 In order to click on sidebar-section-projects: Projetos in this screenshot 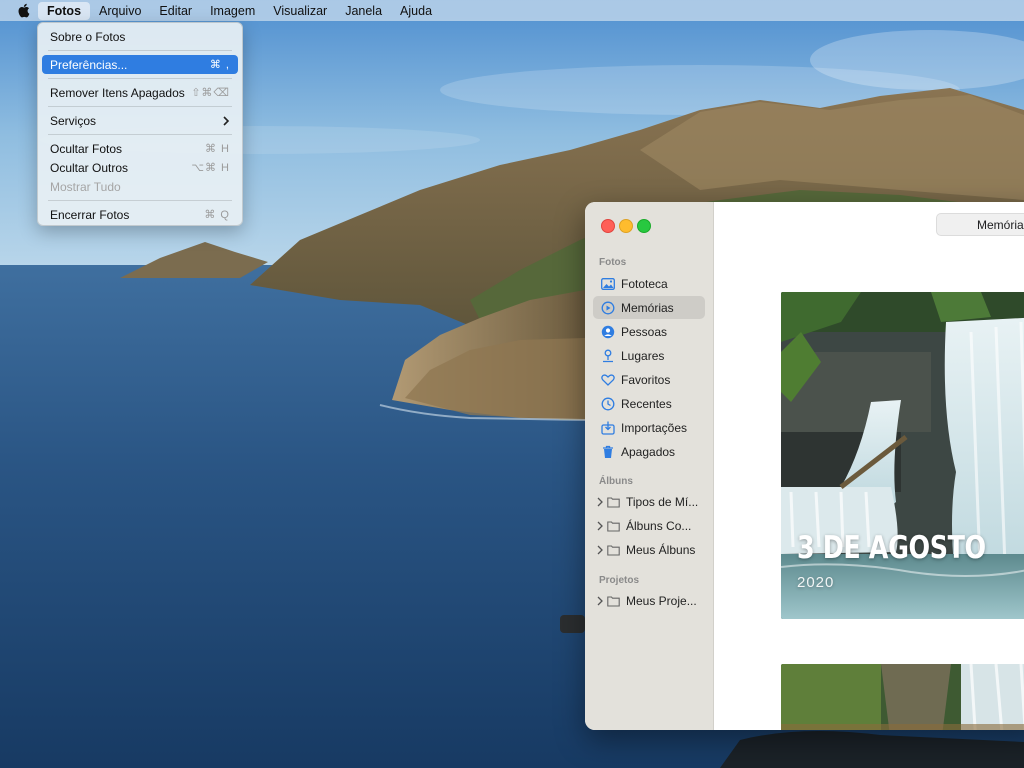, I will do `click(619, 580)`.